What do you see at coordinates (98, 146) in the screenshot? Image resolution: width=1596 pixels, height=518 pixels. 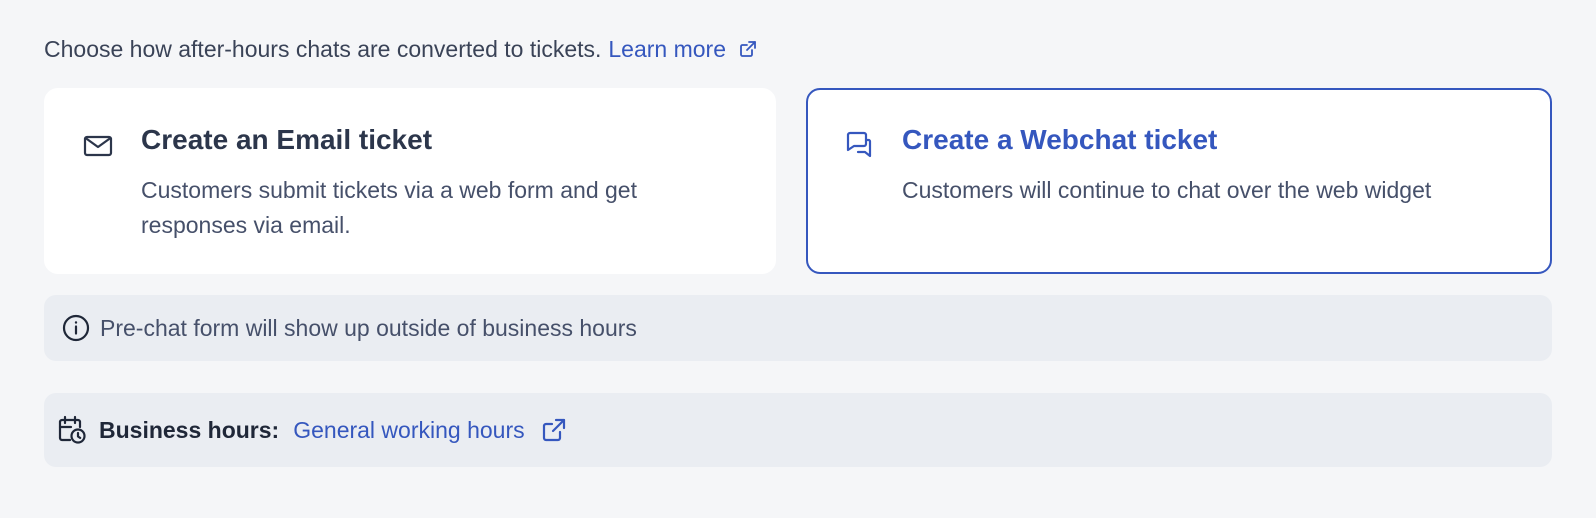 I see `mail-icon` at bounding box center [98, 146].